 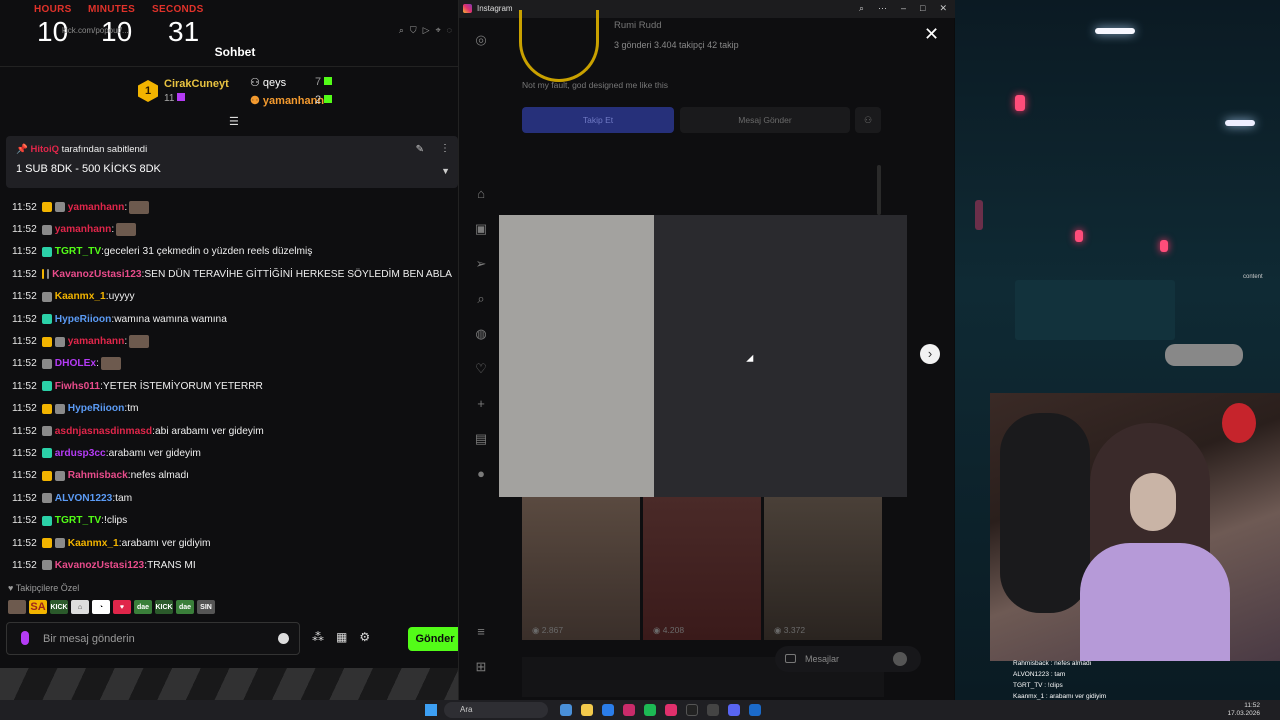 I want to click on opera-icon, so click(x=629, y=710).